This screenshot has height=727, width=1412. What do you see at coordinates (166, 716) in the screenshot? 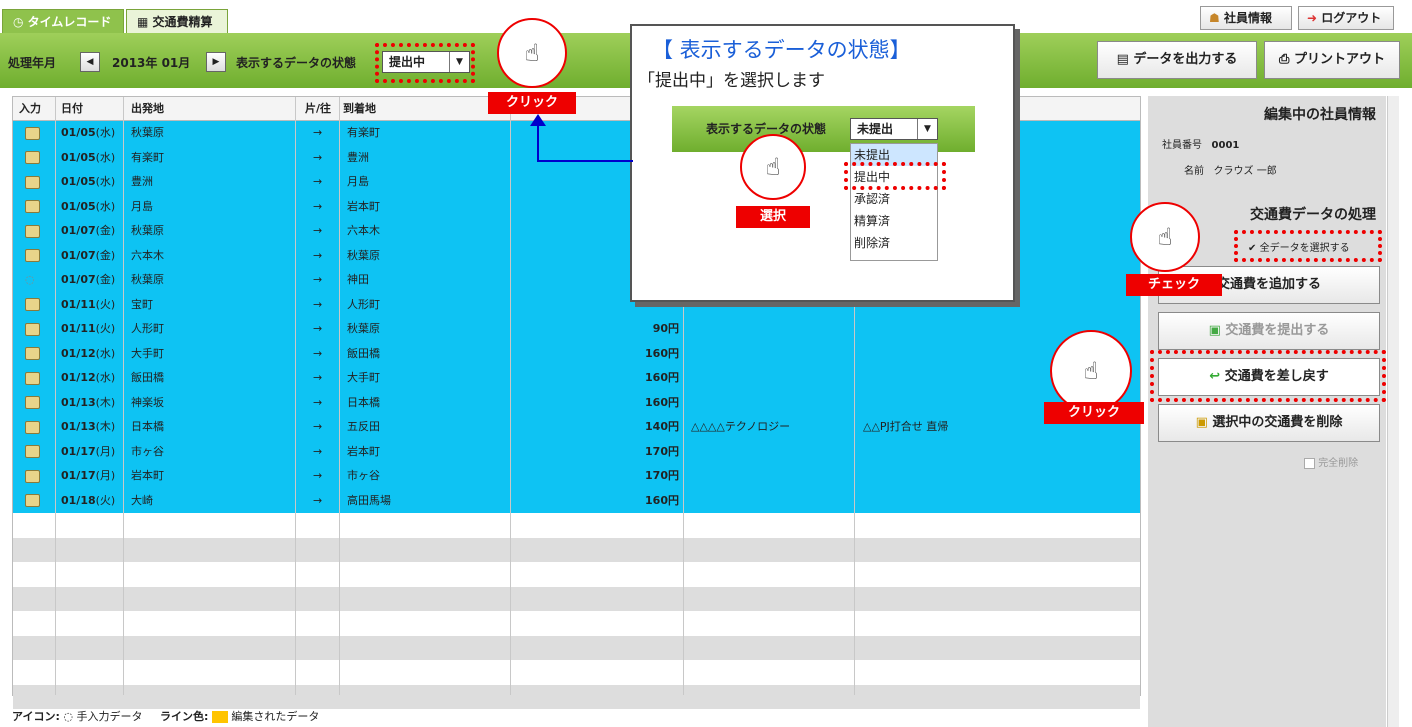
I see `legend: アイコン: ◌ 手入力データ ライン色: 編集されたデータ` at bounding box center [166, 716].